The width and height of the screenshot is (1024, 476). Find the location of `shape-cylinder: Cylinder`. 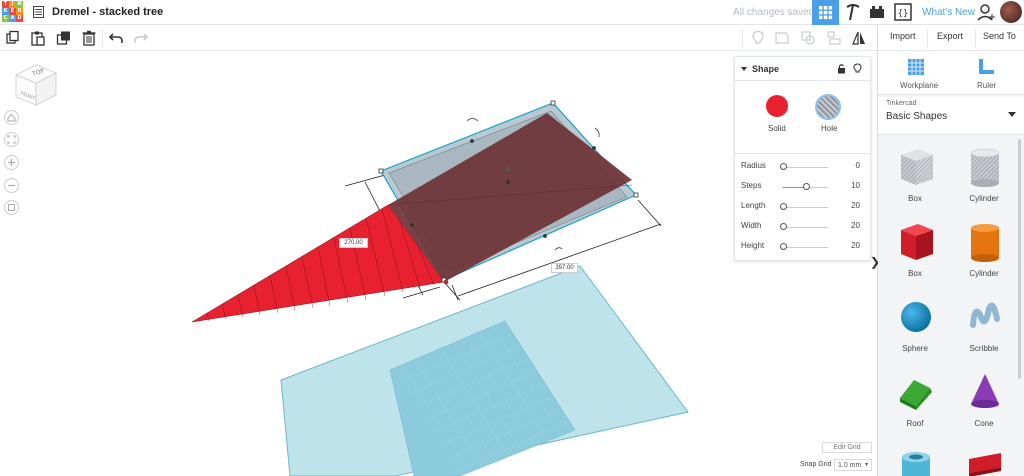

shape-cylinder: Cylinder is located at coordinates (984, 254).